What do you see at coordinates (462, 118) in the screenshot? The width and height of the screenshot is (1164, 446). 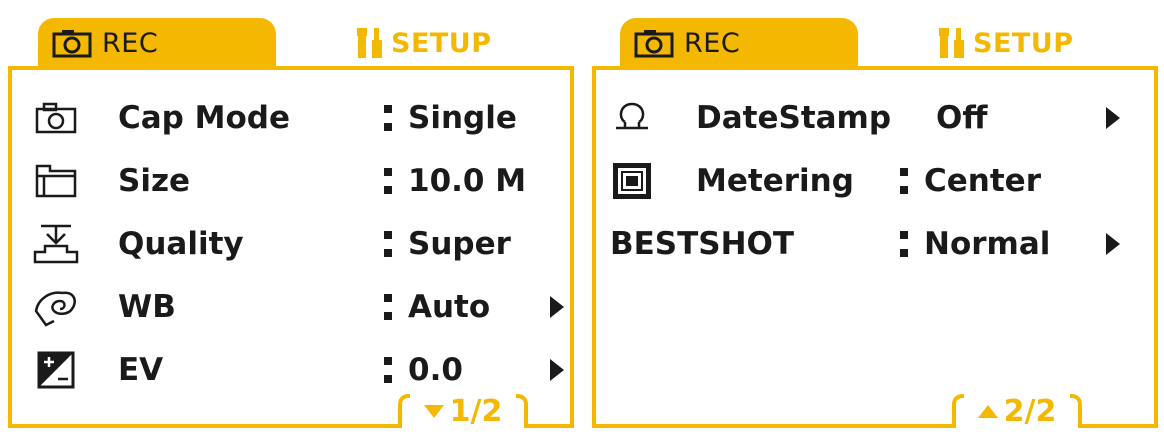 I see `menu-value: Single` at bounding box center [462, 118].